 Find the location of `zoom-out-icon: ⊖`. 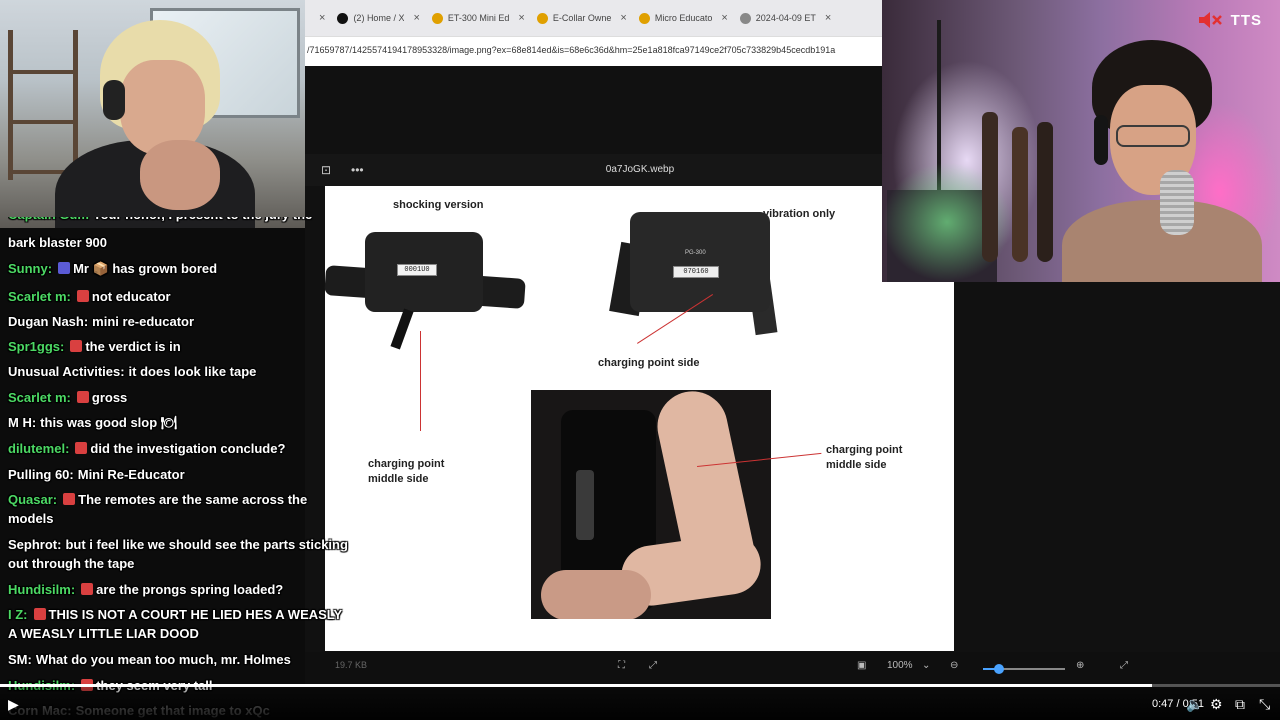

zoom-out-icon: ⊖ is located at coordinates (954, 665).